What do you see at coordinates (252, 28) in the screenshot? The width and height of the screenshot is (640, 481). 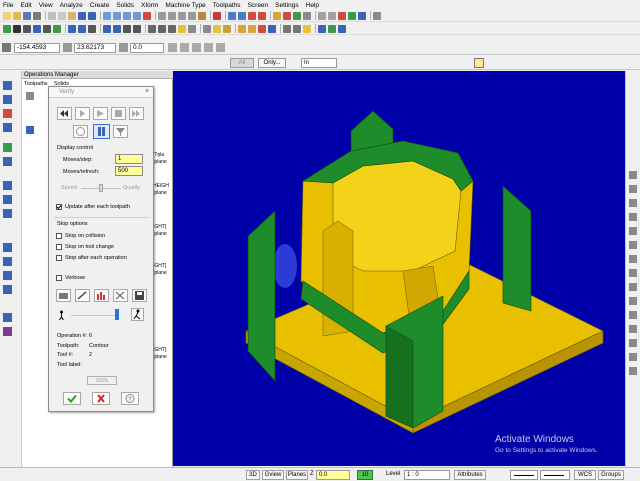 I see `pocket-toolpath-icon` at bounding box center [252, 28].